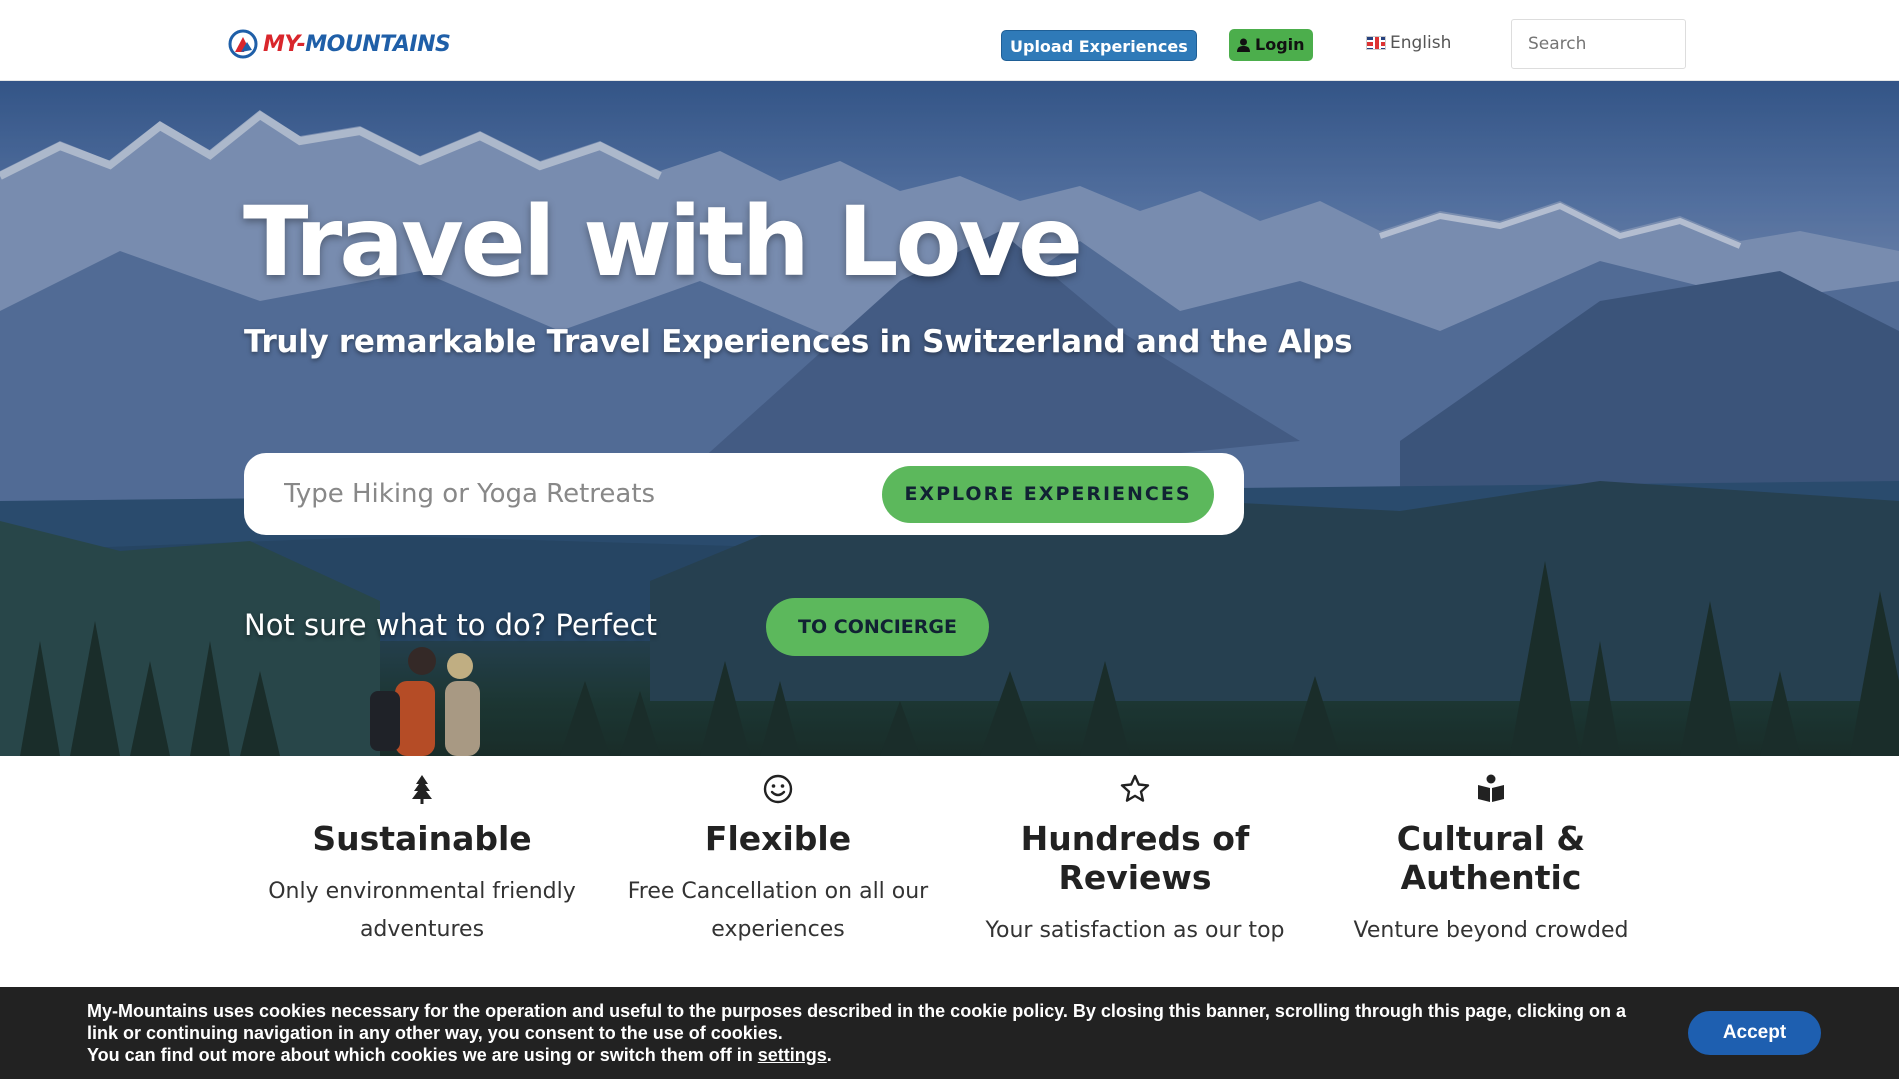 The image size is (1899, 1079). What do you see at coordinates (1598, 44) in the screenshot?
I see `site-search-input` at bounding box center [1598, 44].